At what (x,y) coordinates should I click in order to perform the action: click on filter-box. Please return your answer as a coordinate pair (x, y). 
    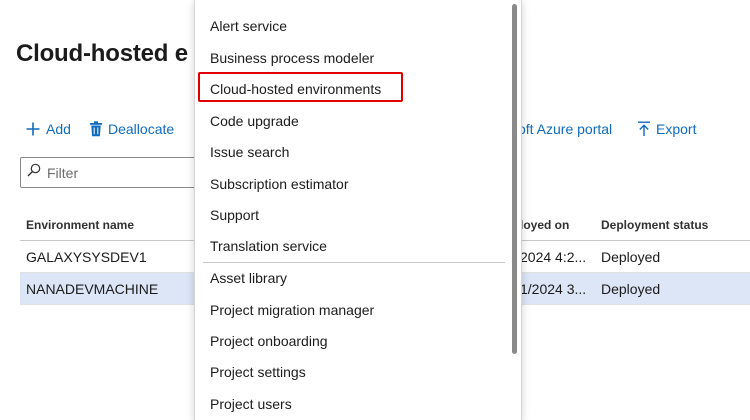
    Looking at the image, I should click on (108, 172).